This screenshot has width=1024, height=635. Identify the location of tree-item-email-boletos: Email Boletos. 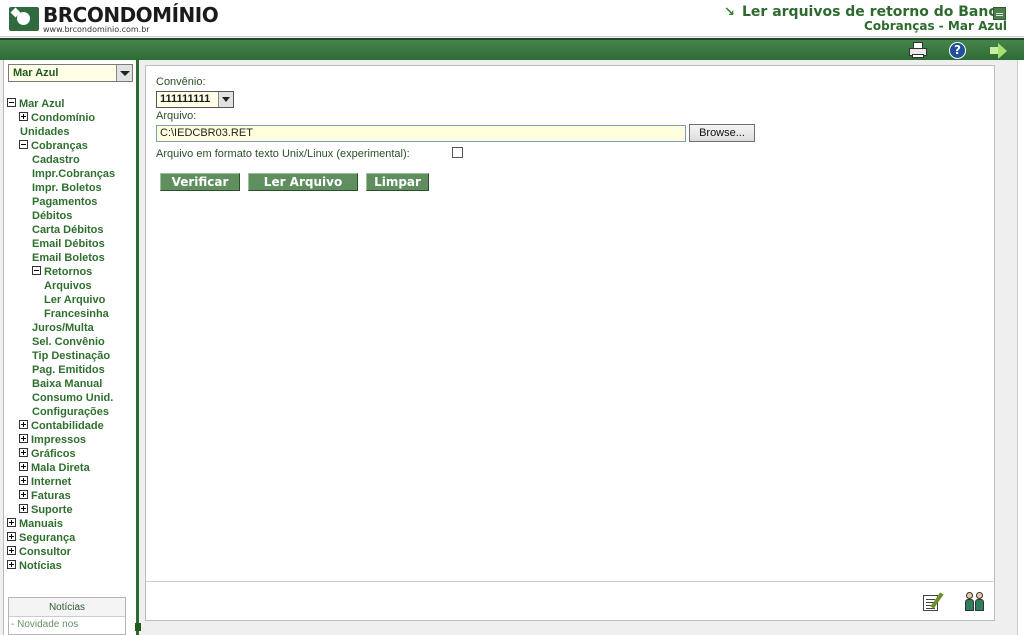
(71, 258).